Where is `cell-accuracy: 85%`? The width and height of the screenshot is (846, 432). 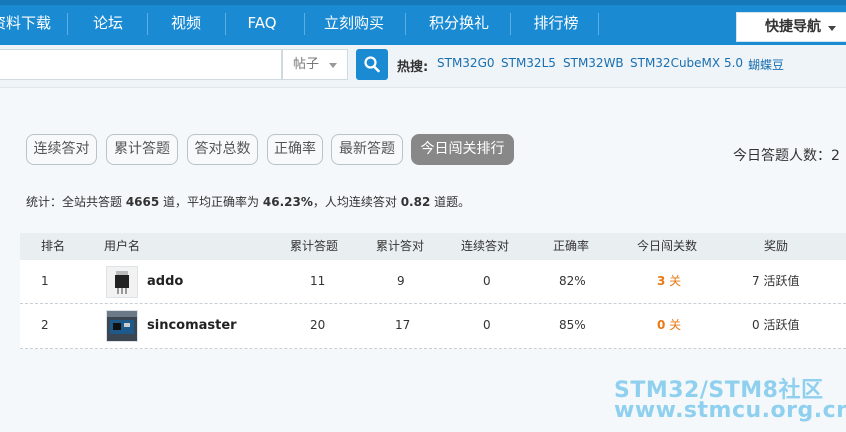 cell-accuracy: 85% is located at coordinates (572, 325).